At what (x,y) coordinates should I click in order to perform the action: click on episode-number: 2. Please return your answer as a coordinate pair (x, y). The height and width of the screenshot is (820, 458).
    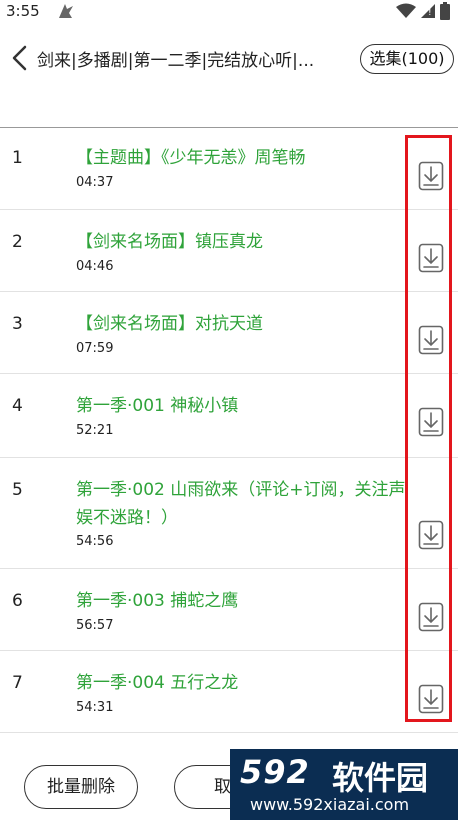
    Looking at the image, I should click on (17, 242).